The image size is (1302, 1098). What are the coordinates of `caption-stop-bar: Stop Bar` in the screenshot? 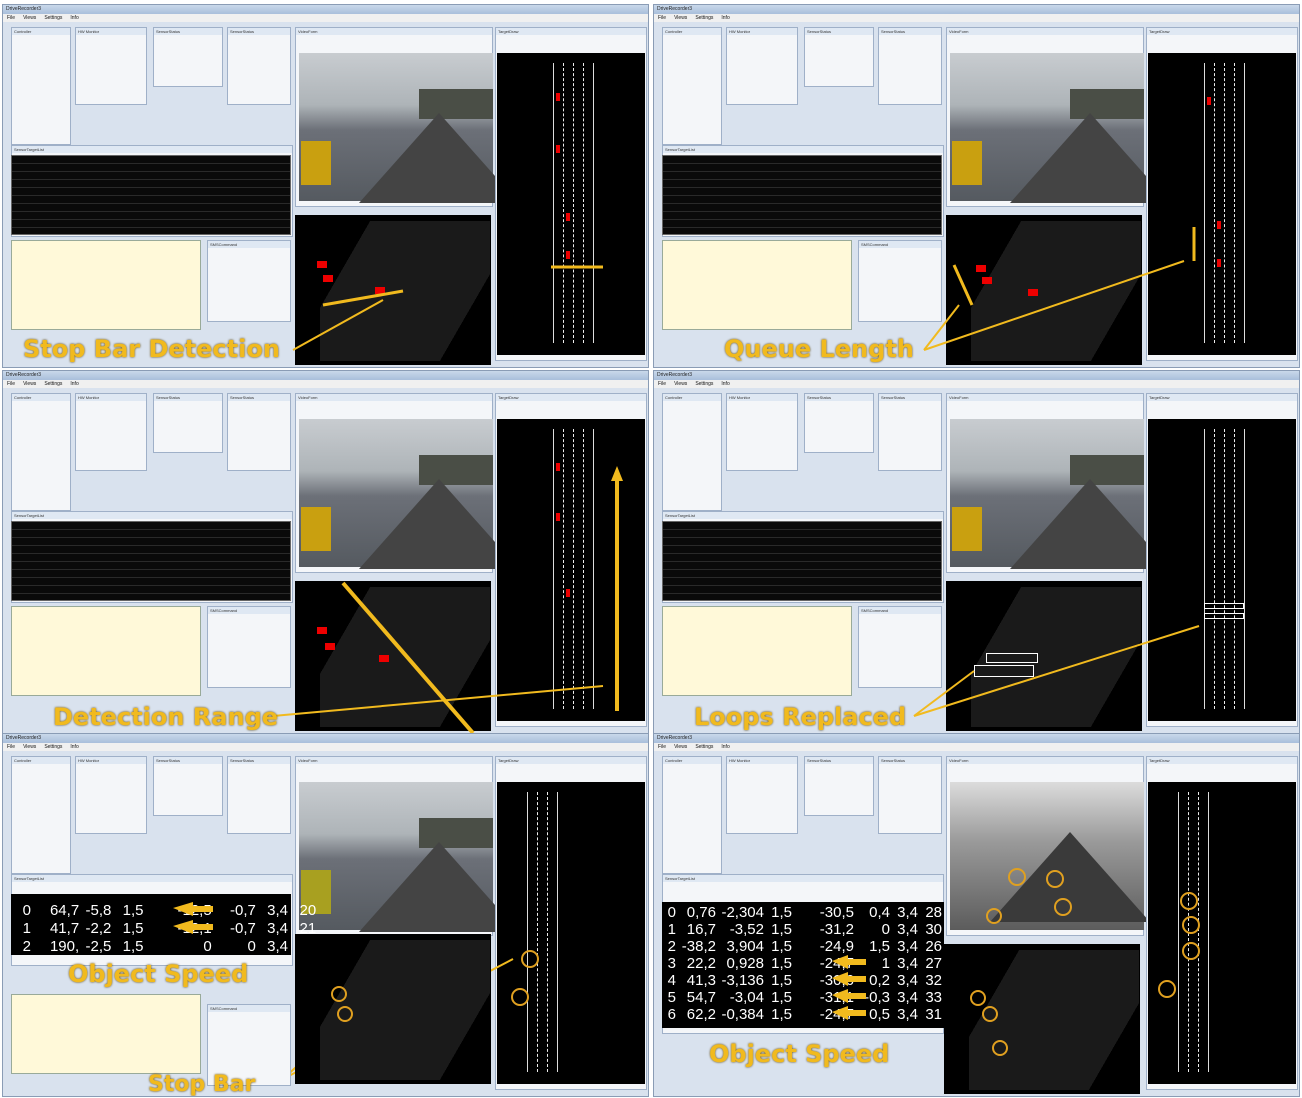 It's located at (202, 1084).